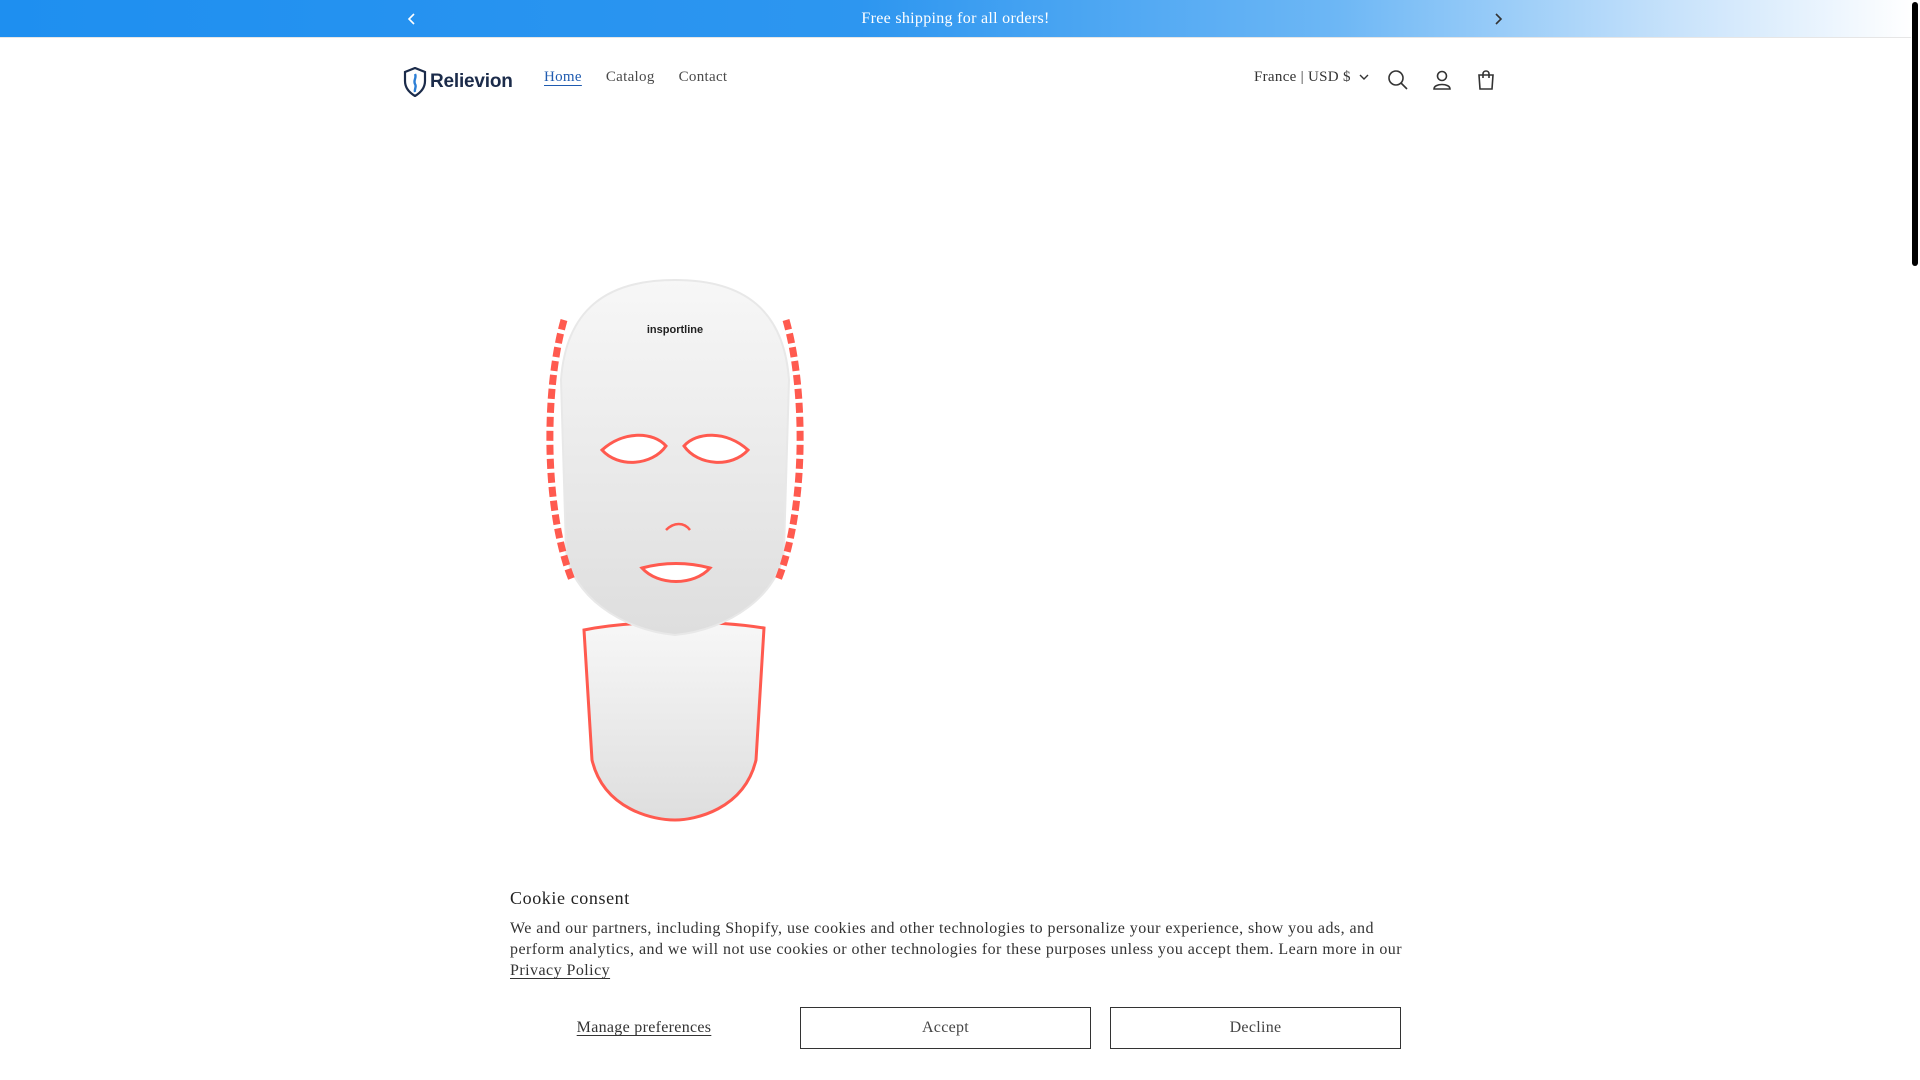  What do you see at coordinates (675, 330) in the screenshot?
I see `product-brand-text: insportline` at bounding box center [675, 330].